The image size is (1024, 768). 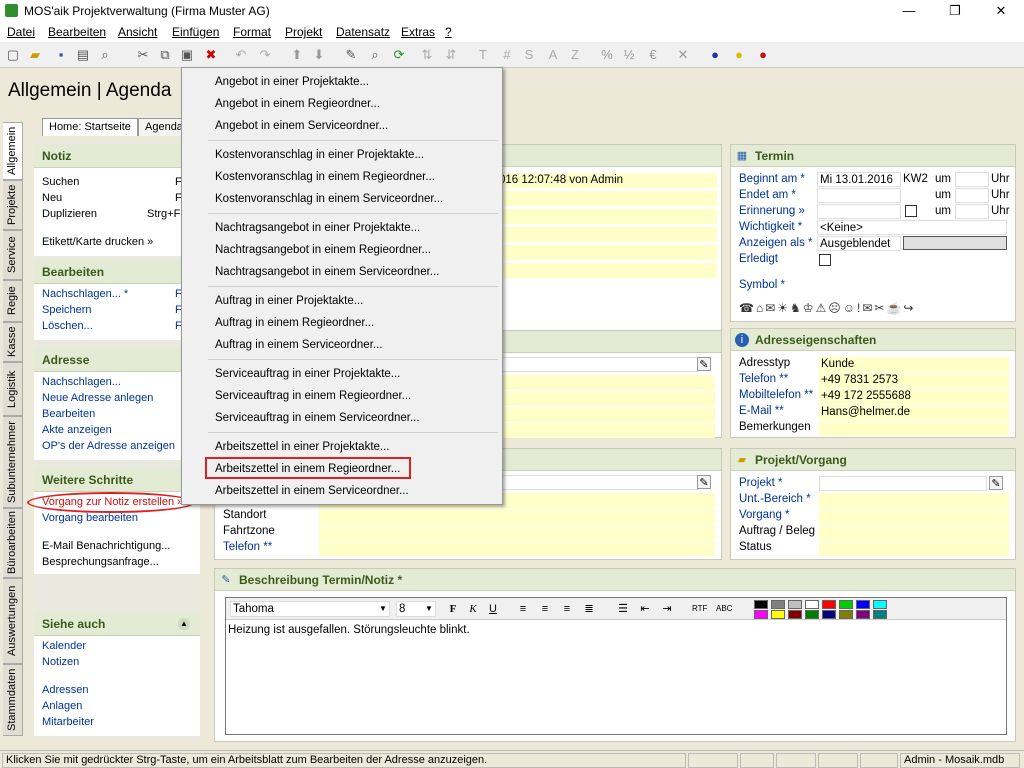 I want to click on sort-desc-icon: ⇵, so click(x=451, y=55).